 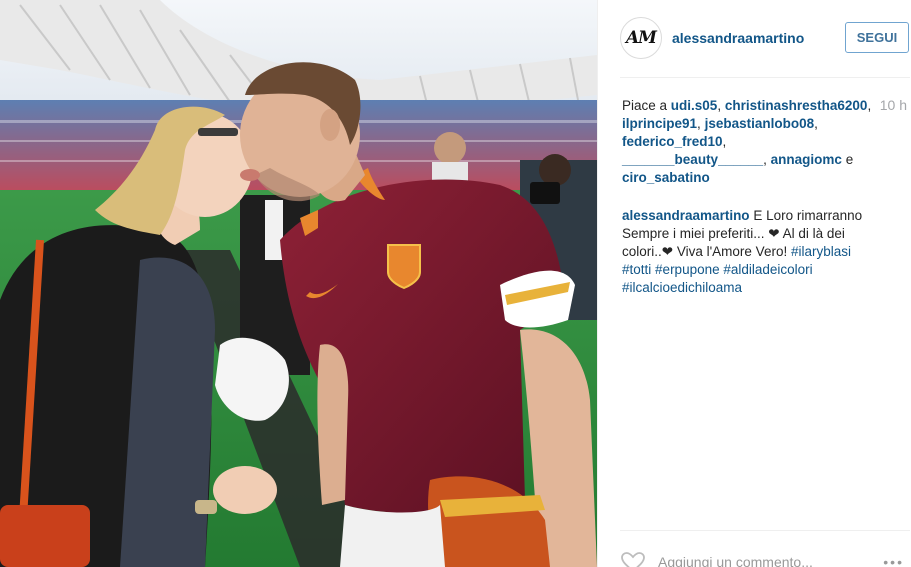 I want to click on like-user-link: annagiomc, so click(x=806, y=159).